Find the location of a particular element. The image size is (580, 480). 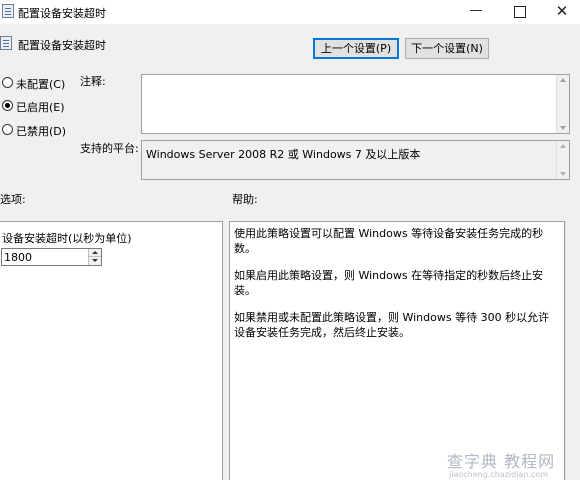

radio-label: 已禁用(D) is located at coordinates (41, 131).